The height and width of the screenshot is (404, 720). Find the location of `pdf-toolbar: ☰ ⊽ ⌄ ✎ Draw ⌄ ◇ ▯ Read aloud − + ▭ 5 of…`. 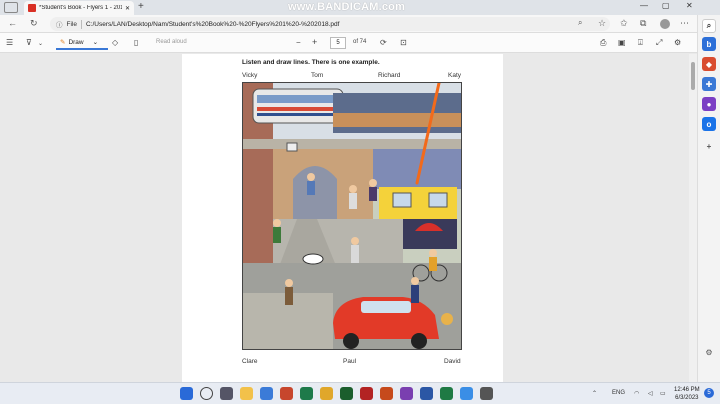

pdf-toolbar: ☰ ⊽ ⌄ ✎ Draw ⌄ ◇ ▯ Read aloud − + ▭ 5 of… is located at coordinates (360, 43).